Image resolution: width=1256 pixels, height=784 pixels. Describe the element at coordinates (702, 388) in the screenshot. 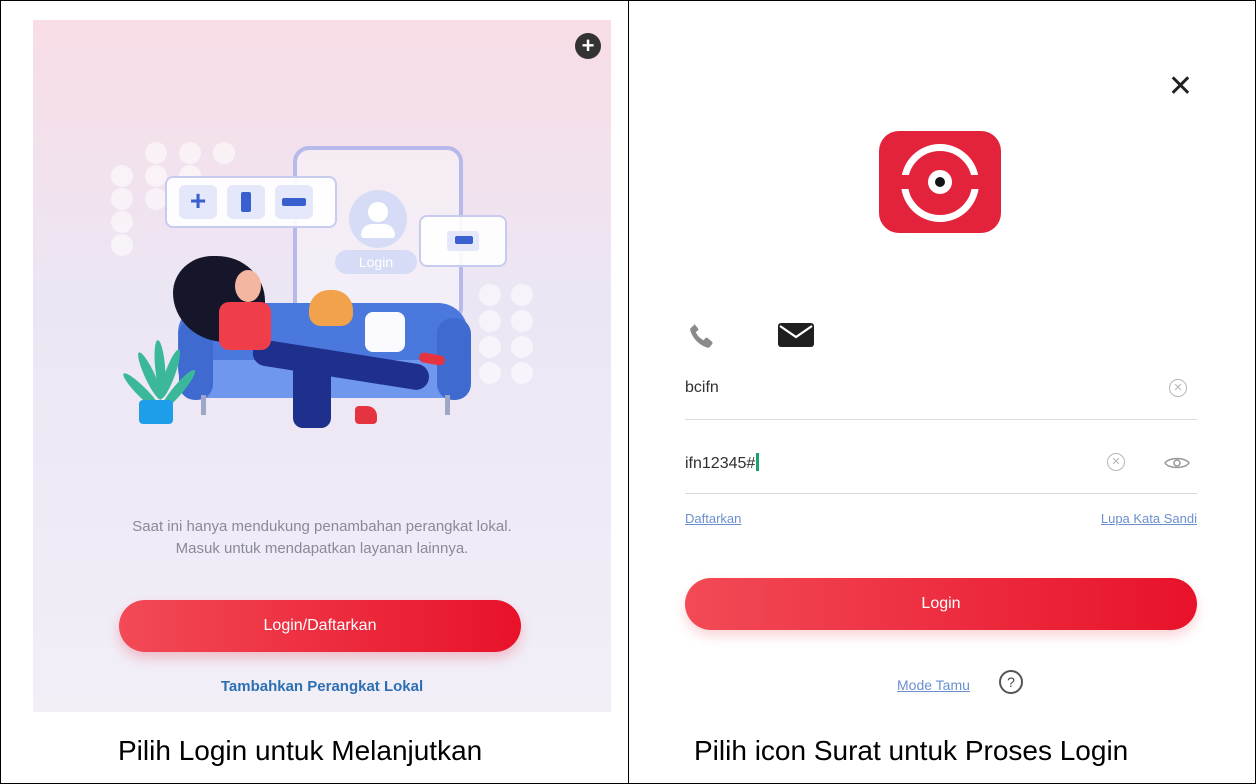

I see `username-field: bcifn` at that location.